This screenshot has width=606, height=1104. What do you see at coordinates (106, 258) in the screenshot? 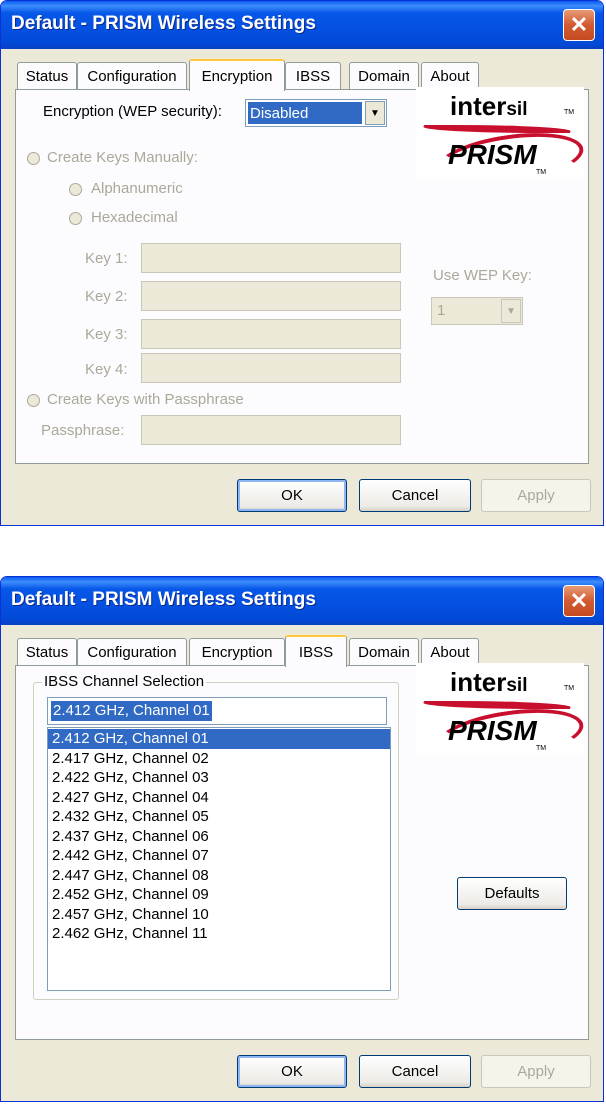
I see `key-1-label: Key 1:` at bounding box center [106, 258].